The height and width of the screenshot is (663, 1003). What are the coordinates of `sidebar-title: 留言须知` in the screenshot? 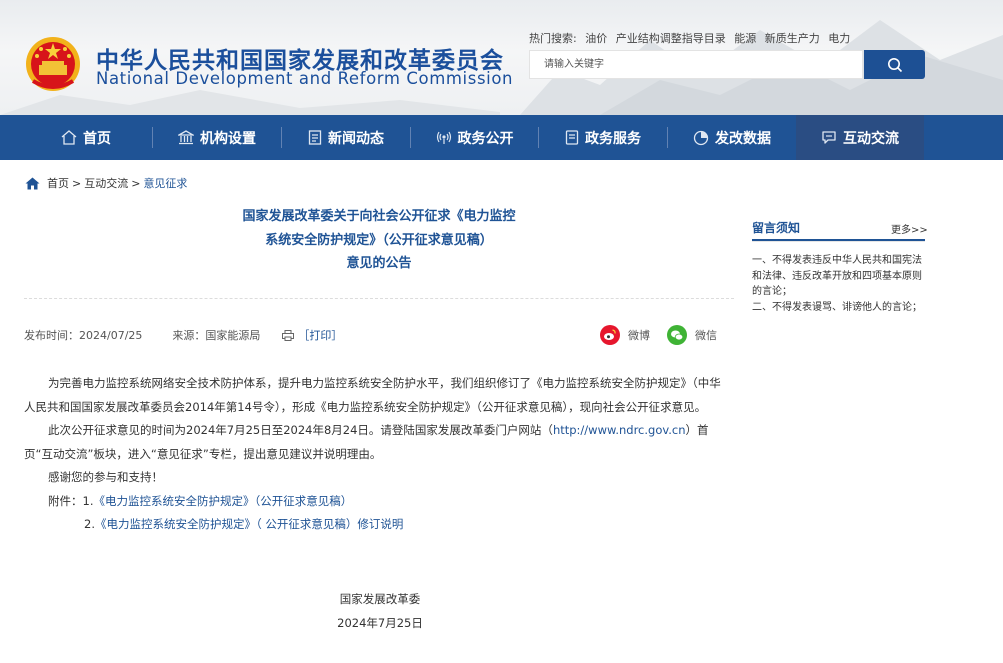 It's located at (776, 228).